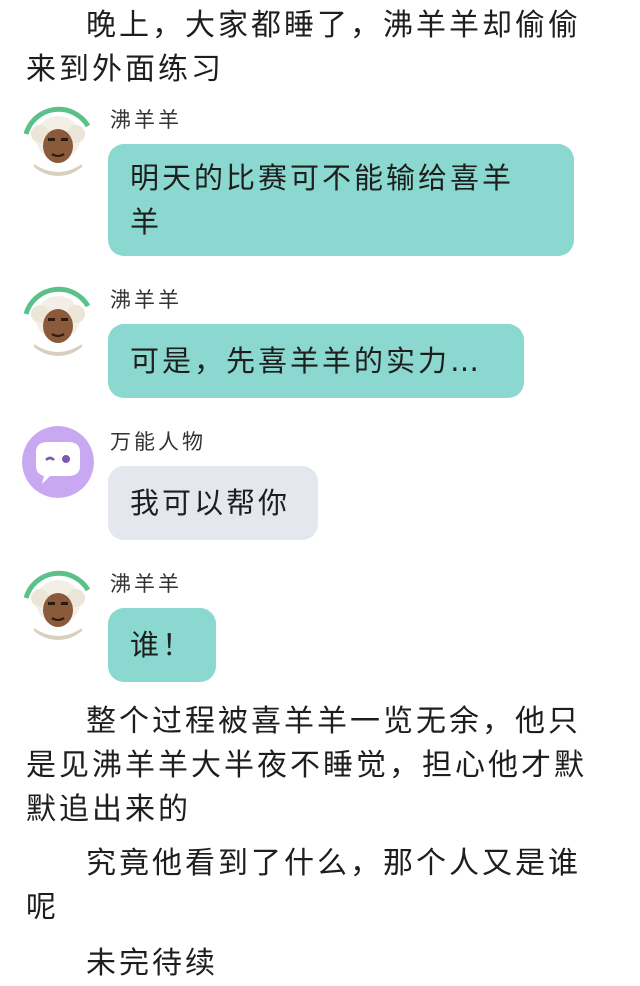 Image resolution: width=640 pixels, height=986 pixels. I want to click on message-bubble: 明天的比赛可不能输给喜羊 羊, so click(341, 200).